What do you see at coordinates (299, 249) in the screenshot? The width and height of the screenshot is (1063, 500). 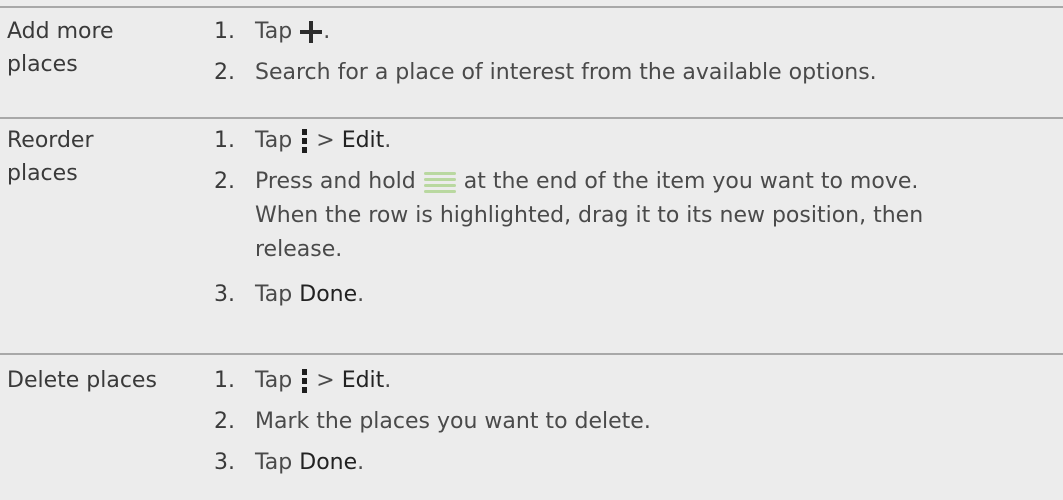 I see `step-text: release.` at bounding box center [299, 249].